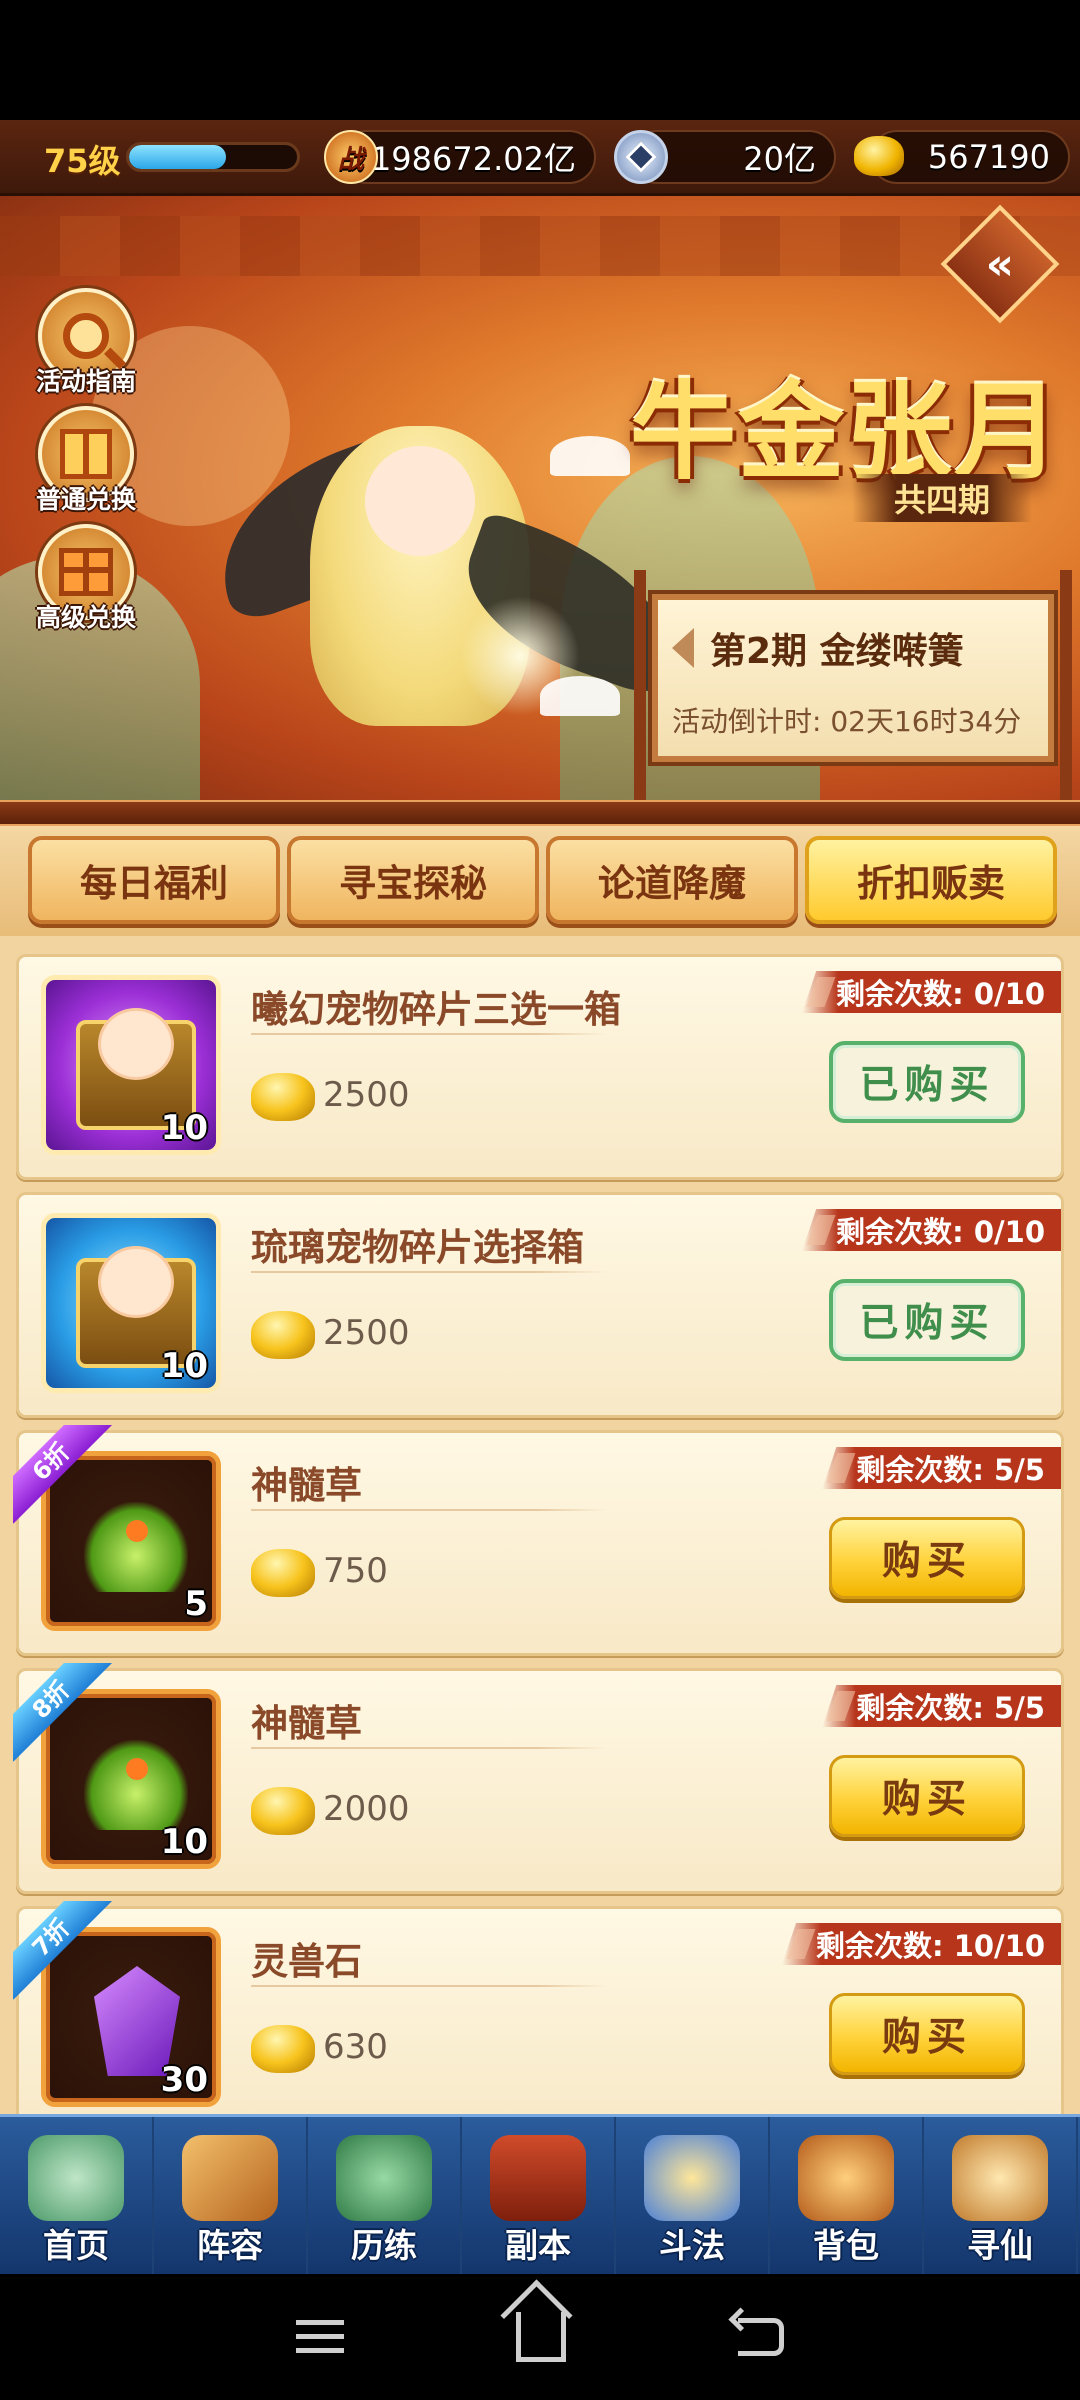 Image resolution: width=1080 pixels, height=2400 pixels. I want to click on tab-demon-subduing: 论道降魔, so click(672, 880).